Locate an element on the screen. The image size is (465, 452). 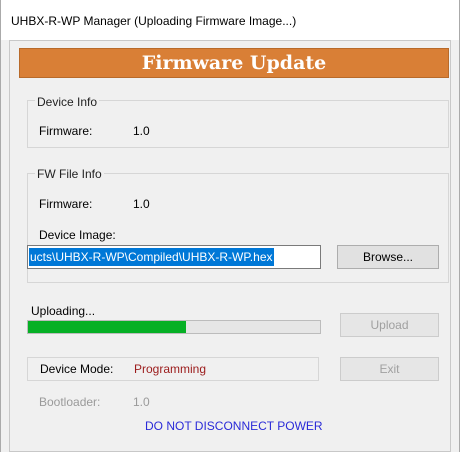
upload-progress-bar is located at coordinates (174, 327).